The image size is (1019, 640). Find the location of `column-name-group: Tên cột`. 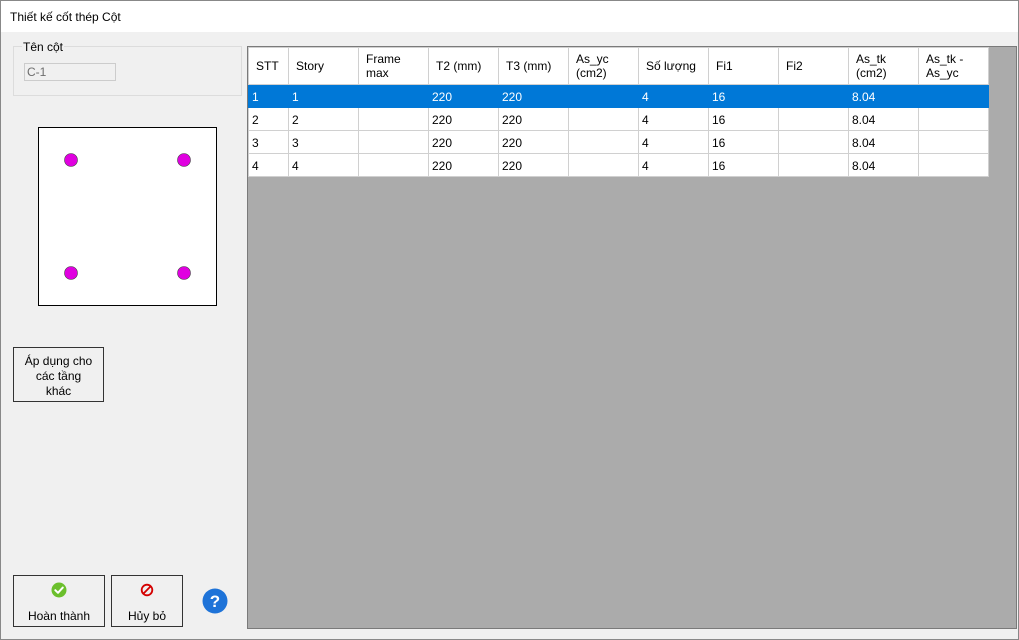

column-name-group: Tên cột is located at coordinates (127, 68).